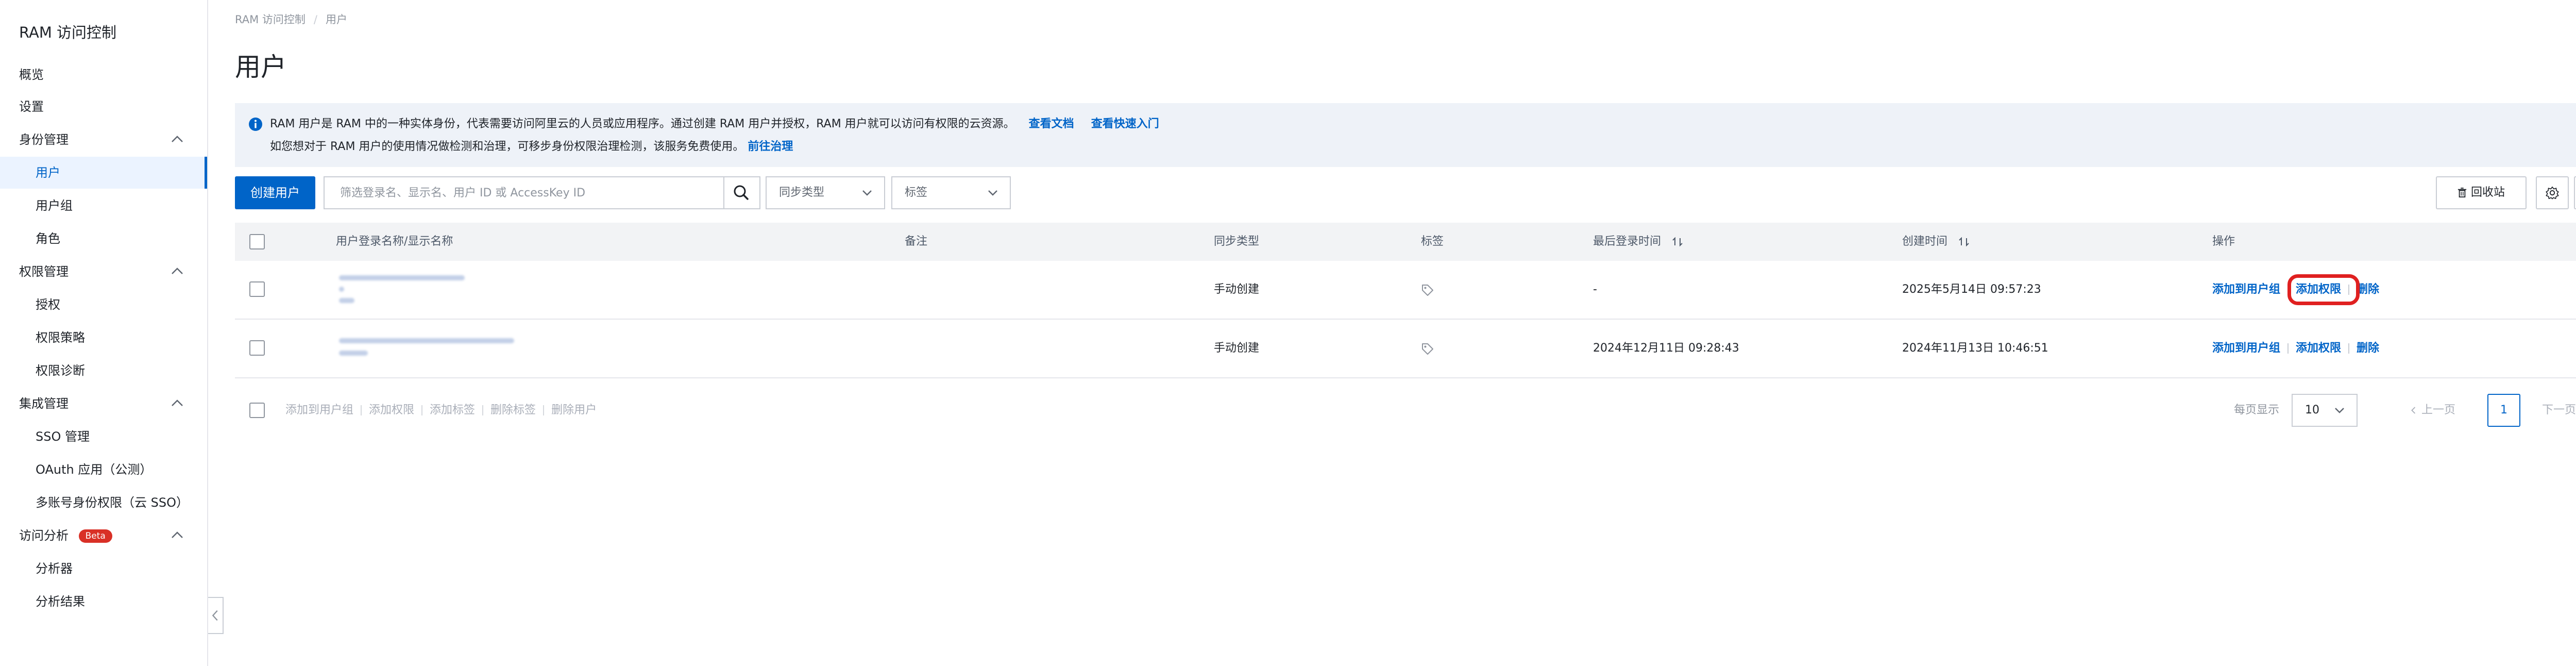 This screenshot has width=2576, height=666. Describe the element at coordinates (103, 305) in the screenshot. I see `sidebar-item-grants: 授权` at that location.